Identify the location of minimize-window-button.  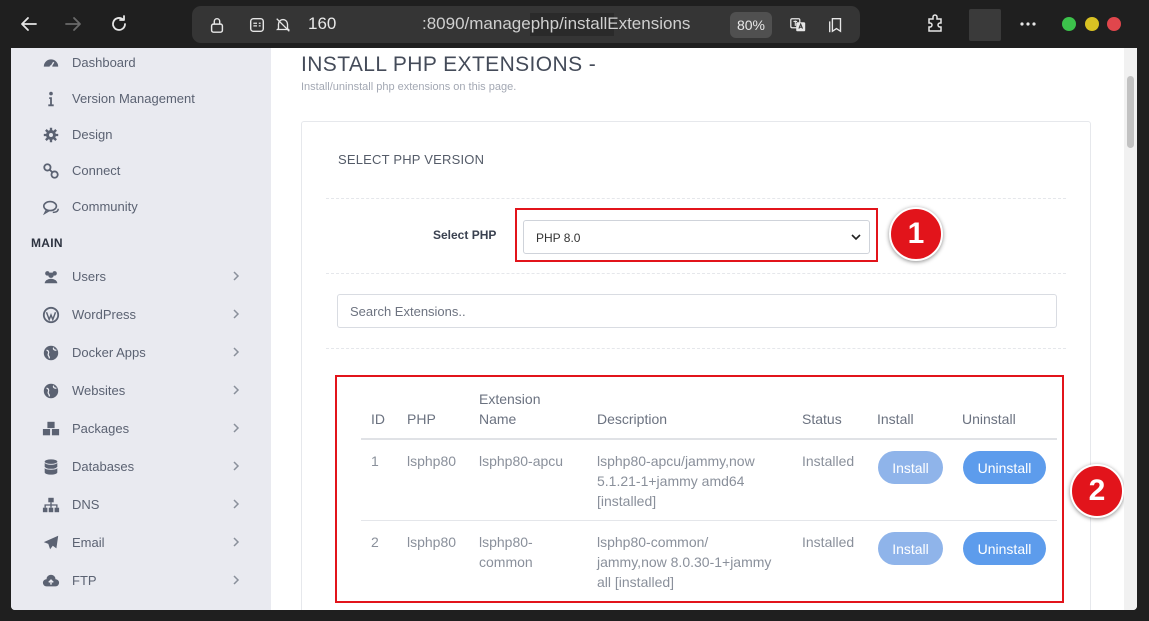
(1069, 24).